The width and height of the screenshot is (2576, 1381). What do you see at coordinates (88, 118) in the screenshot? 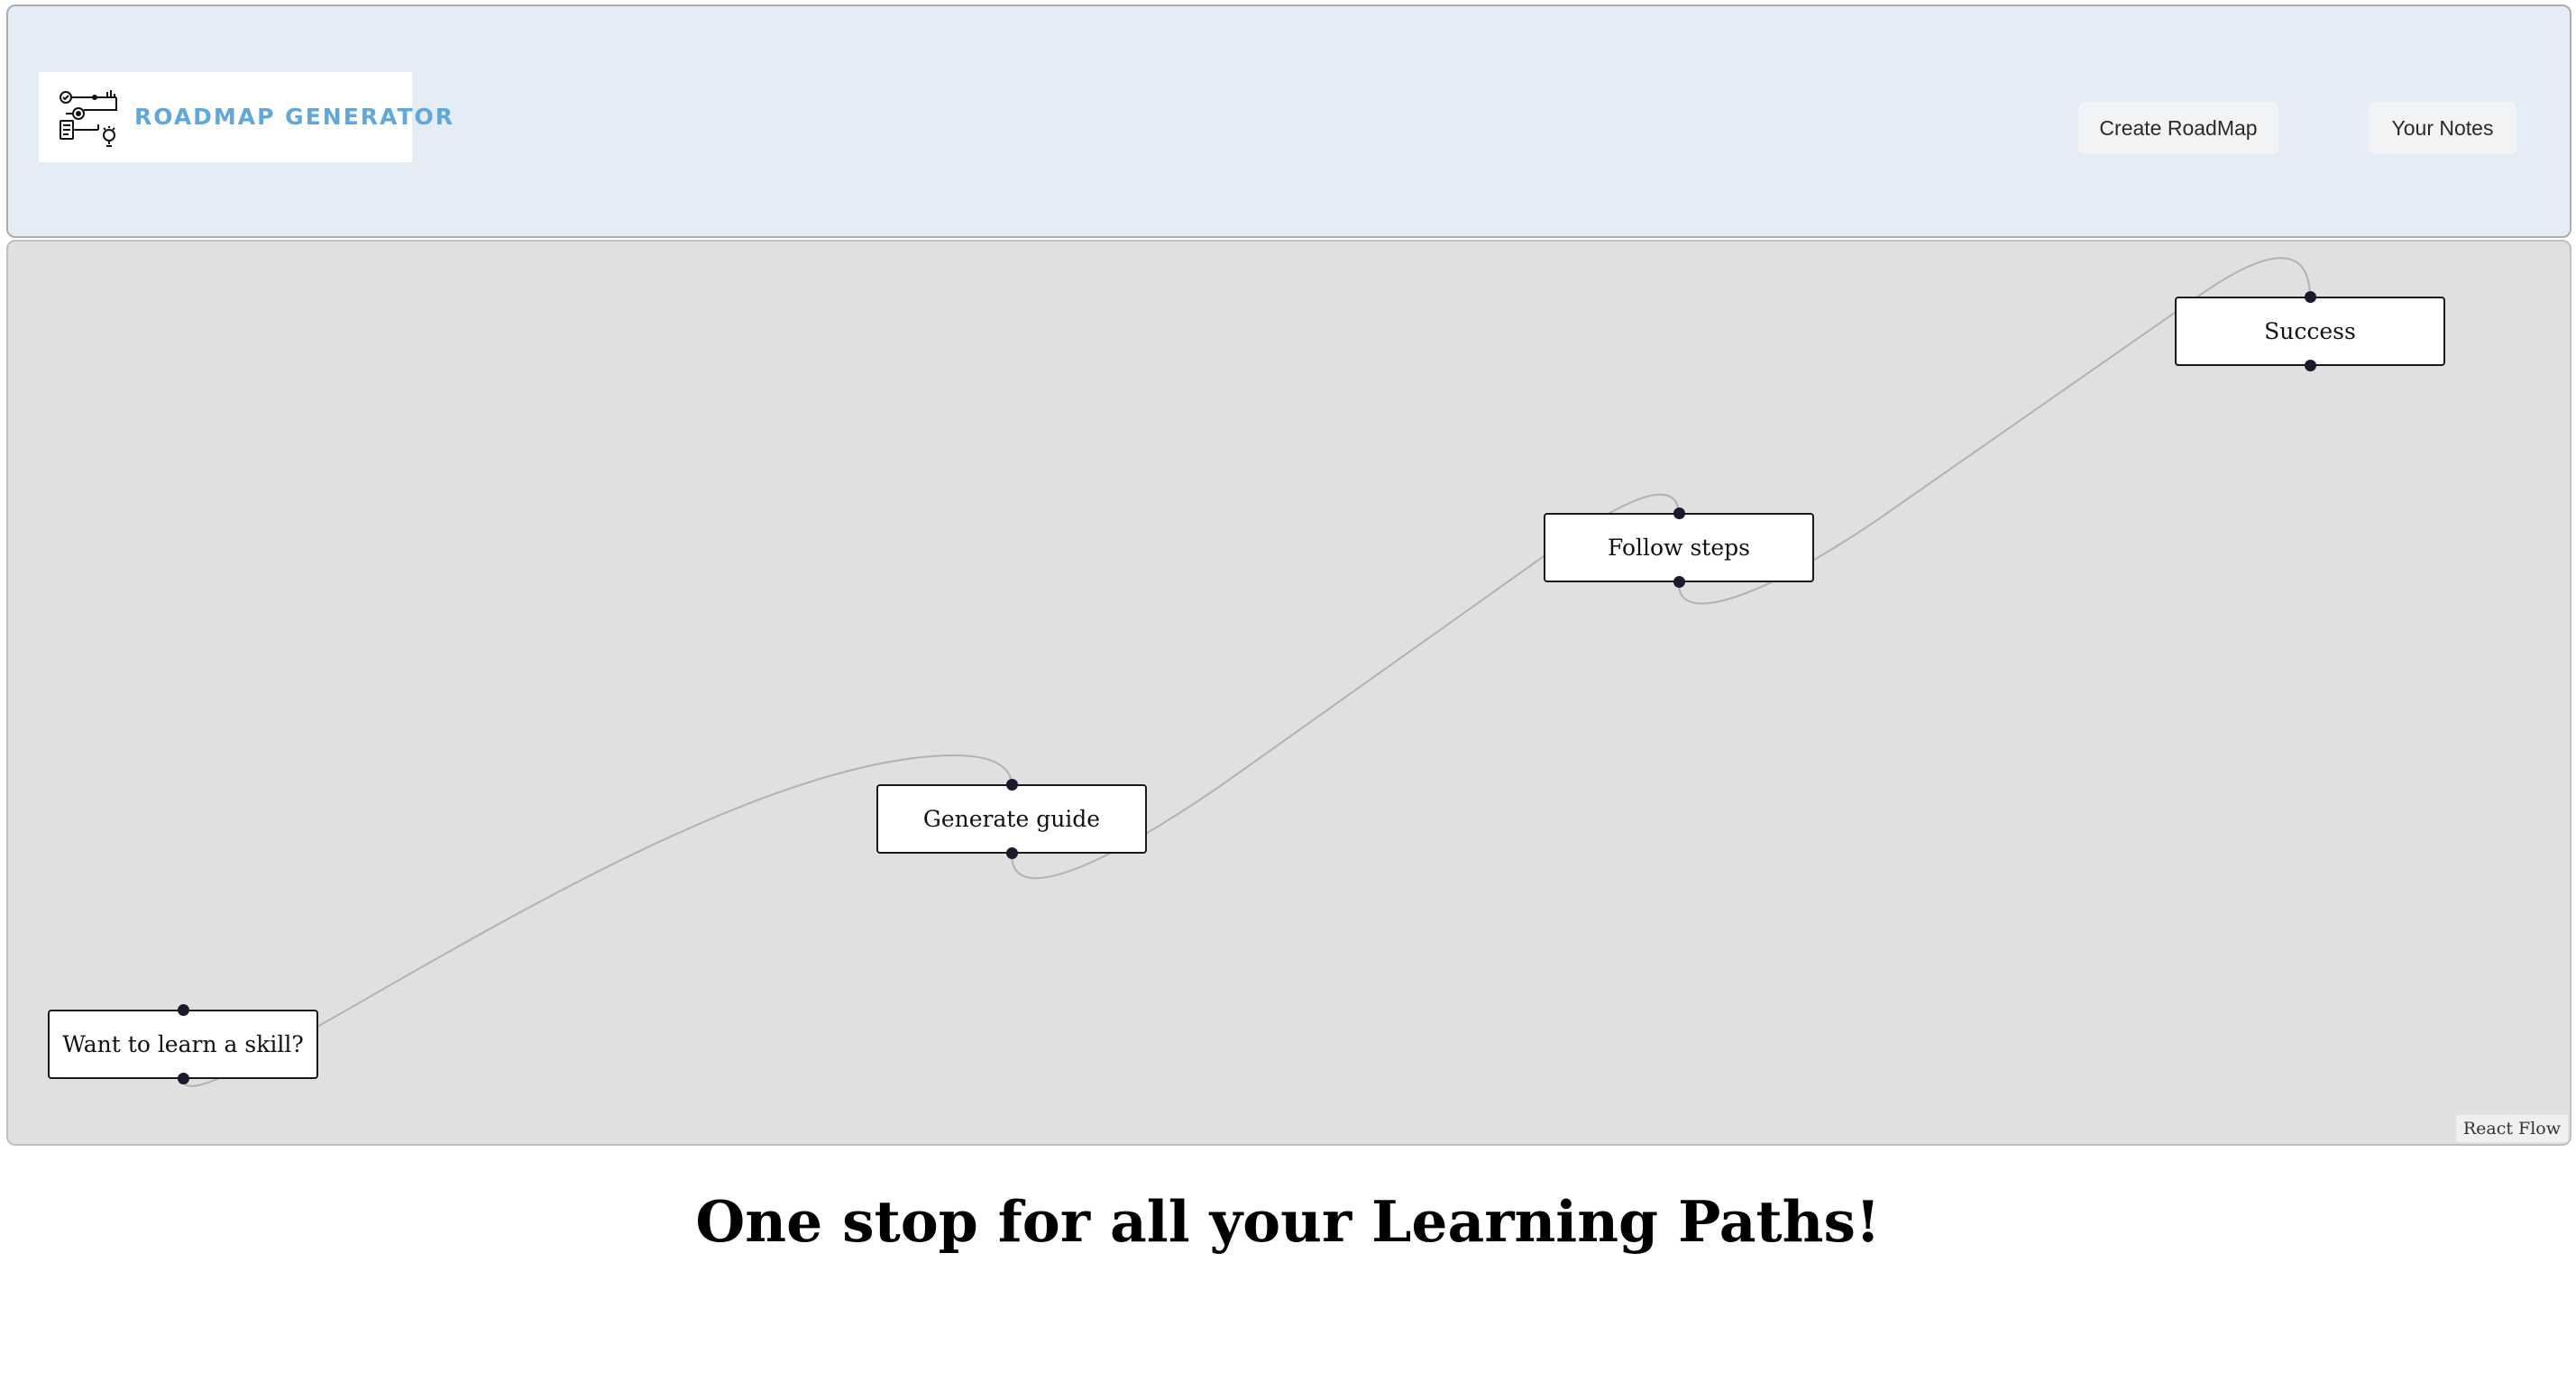
I see `roadmap-process-icon` at bounding box center [88, 118].